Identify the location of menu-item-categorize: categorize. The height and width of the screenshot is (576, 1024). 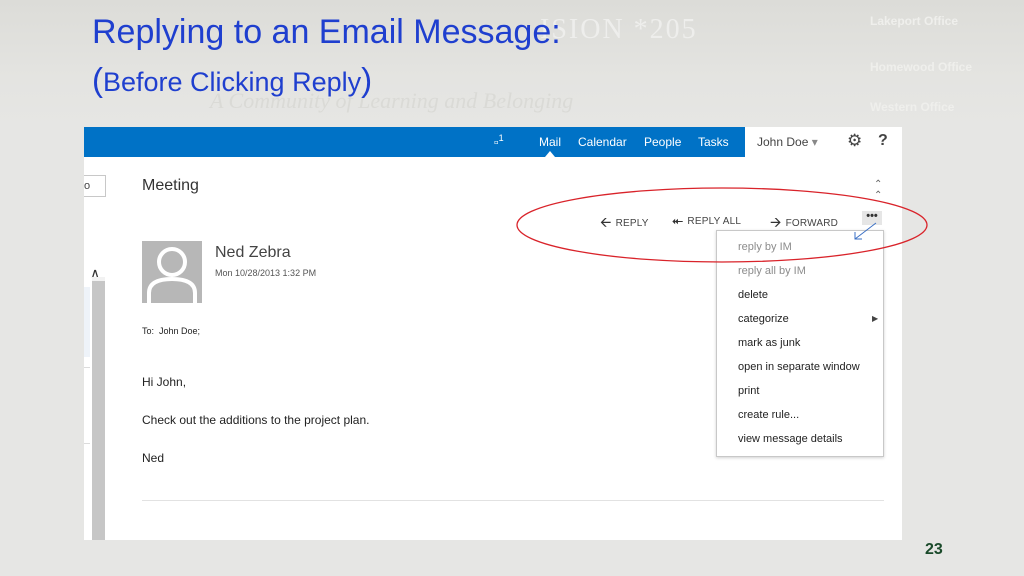
(763, 319).